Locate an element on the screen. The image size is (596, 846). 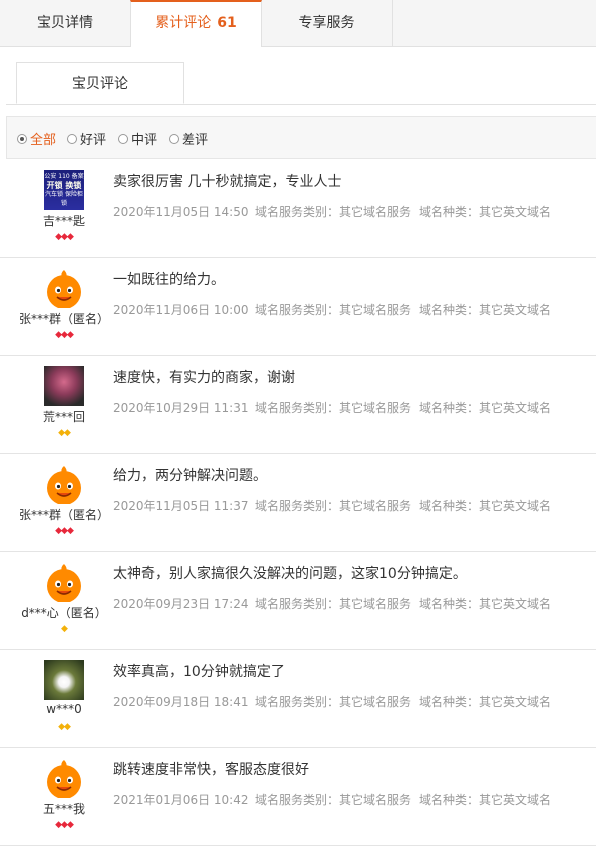
filter-good: 好评 is located at coordinates (86, 138).